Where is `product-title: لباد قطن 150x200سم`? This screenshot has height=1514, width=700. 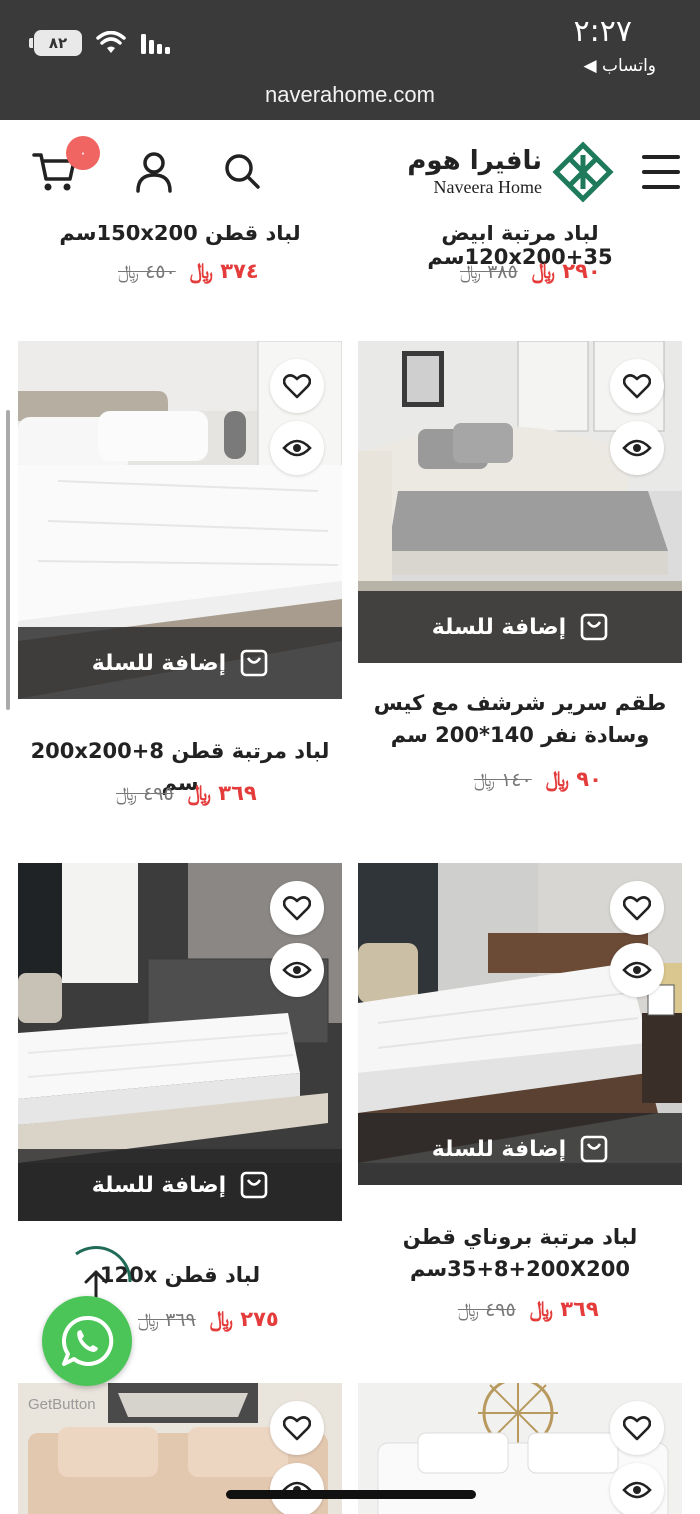
product-title: لباد قطن 150x200سم is located at coordinates (180, 235).